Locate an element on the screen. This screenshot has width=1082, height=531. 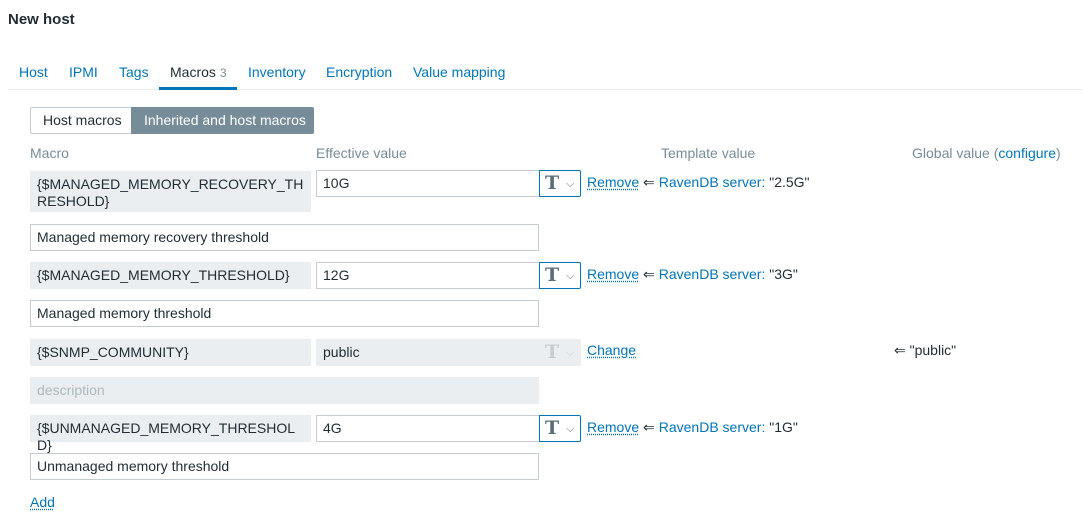
macro-description-input: Unmanaged memory threshold is located at coordinates (284, 466).